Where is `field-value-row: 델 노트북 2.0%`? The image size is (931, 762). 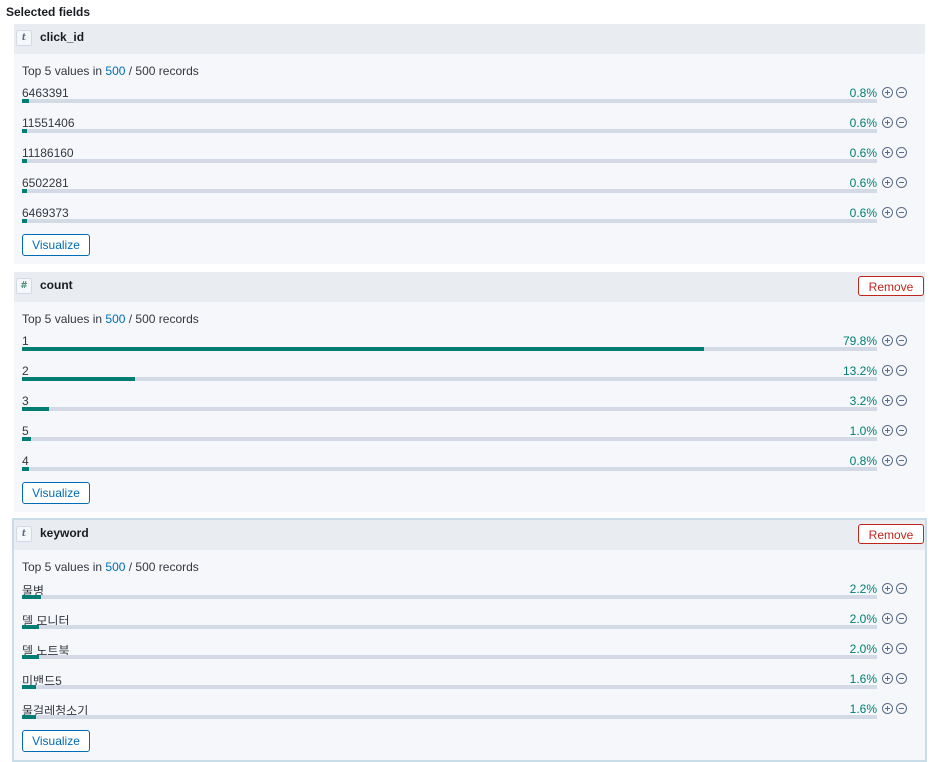
field-value-row: 델 노트북 2.0% is located at coordinates (464, 657).